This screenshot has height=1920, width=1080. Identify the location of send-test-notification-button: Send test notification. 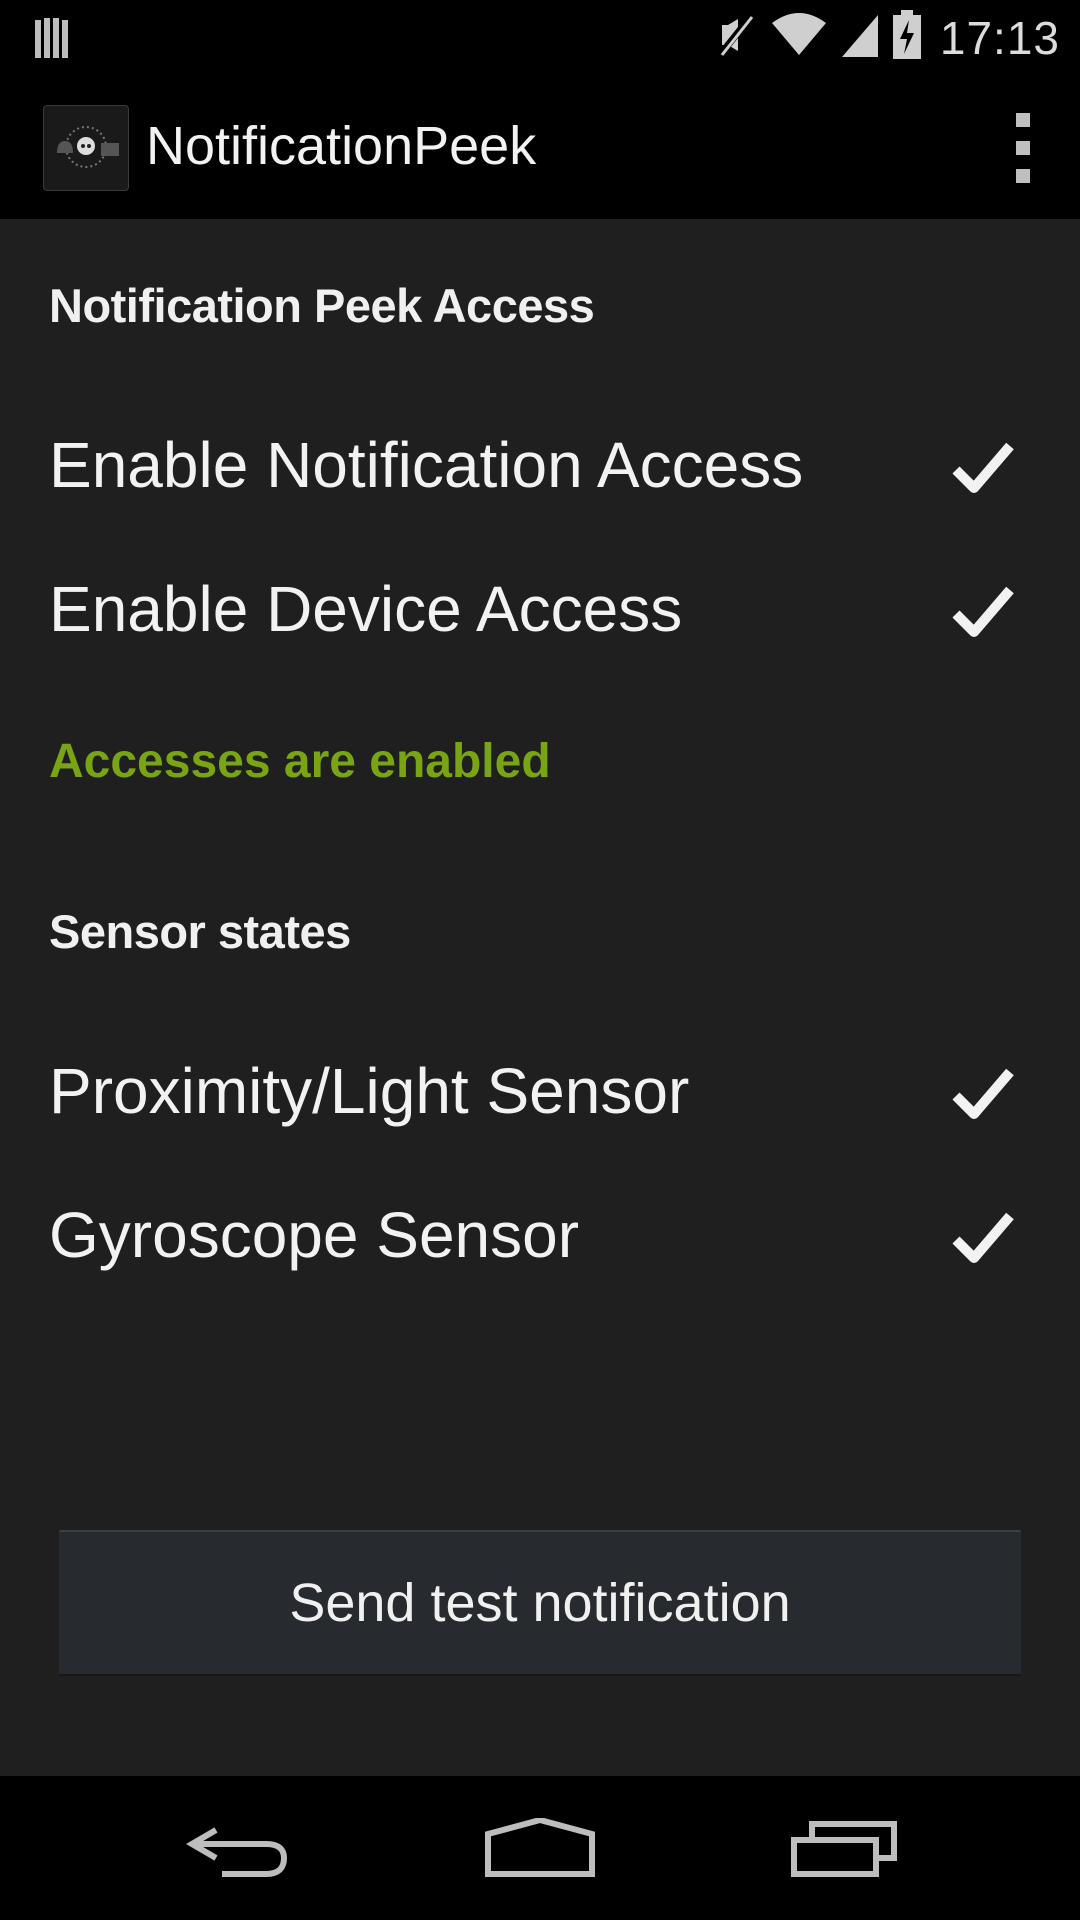
(540, 1603).